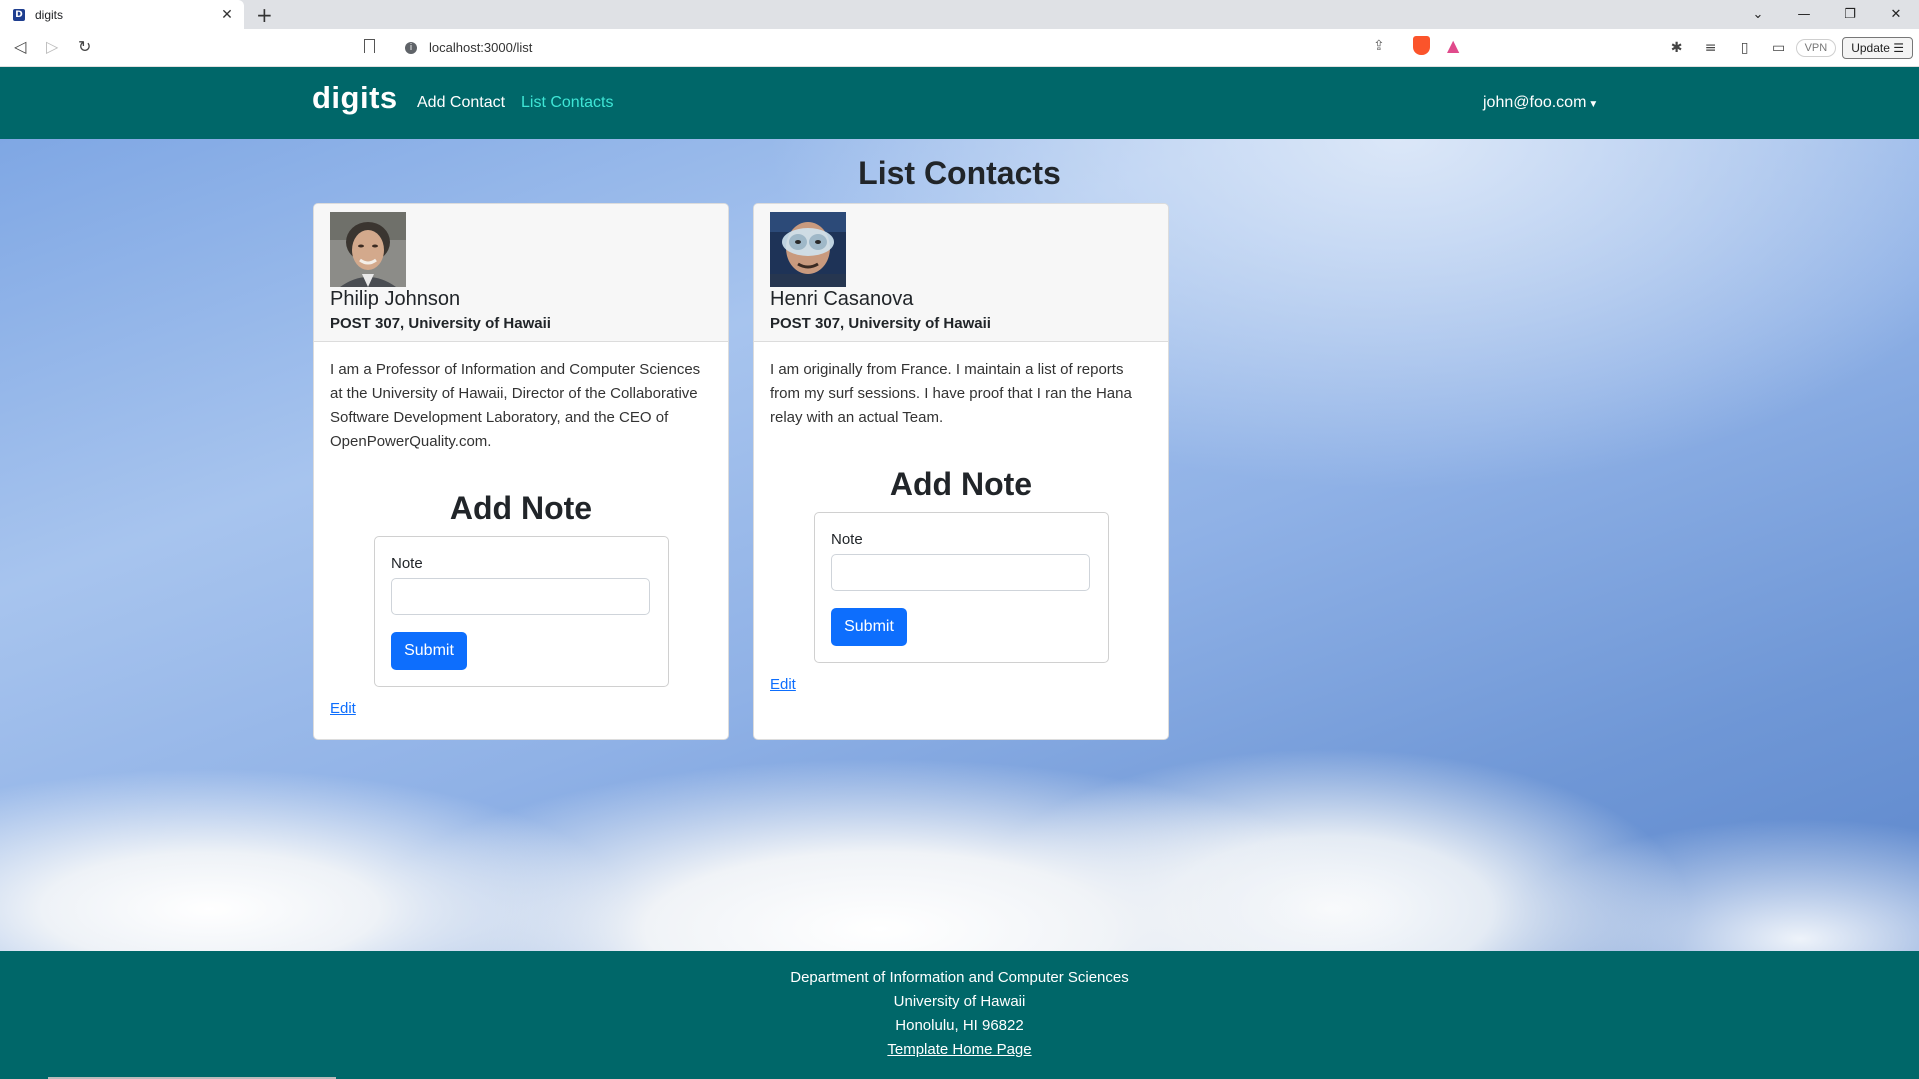  I want to click on new-tab-icon: +, so click(264, 15).